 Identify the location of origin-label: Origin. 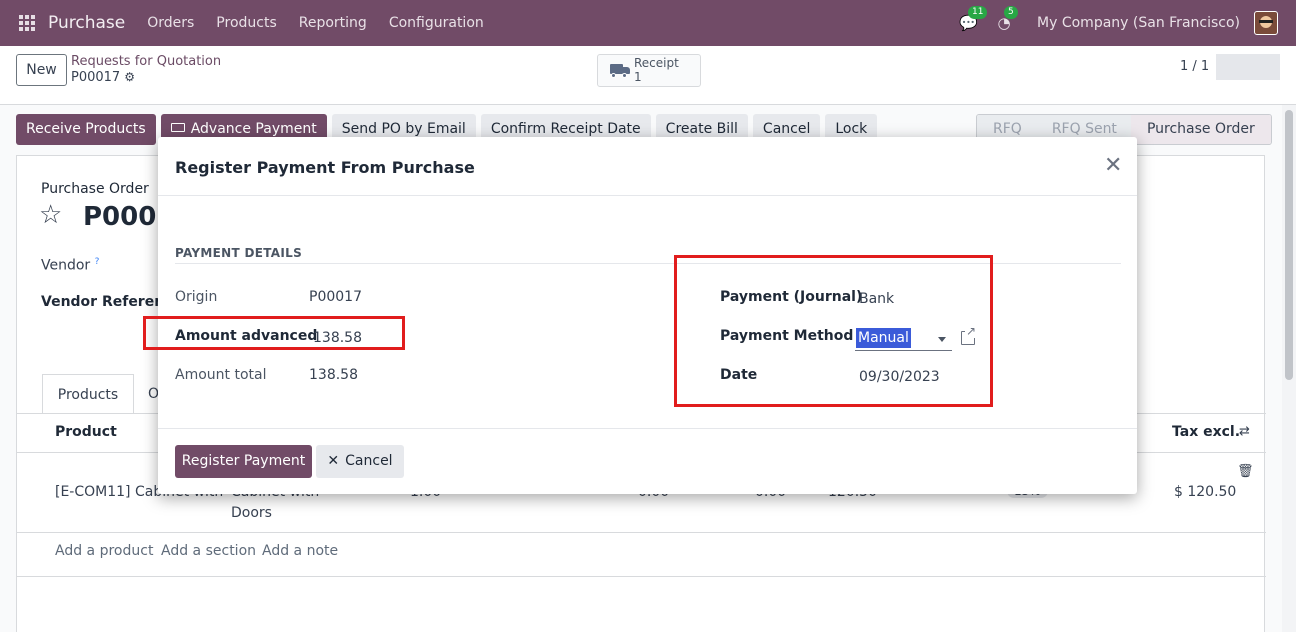
(196, 297).